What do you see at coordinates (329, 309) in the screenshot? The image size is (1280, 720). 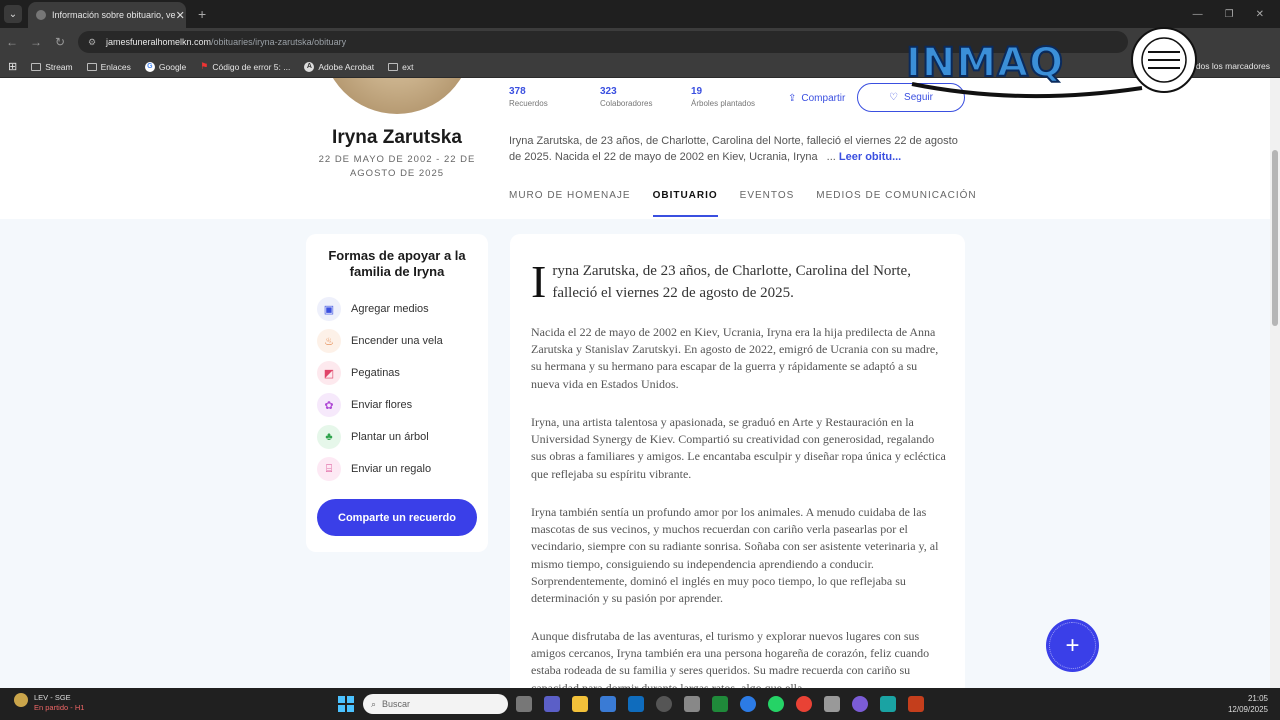 I see `image-icon: ▣` at bounding box center [329, 309].